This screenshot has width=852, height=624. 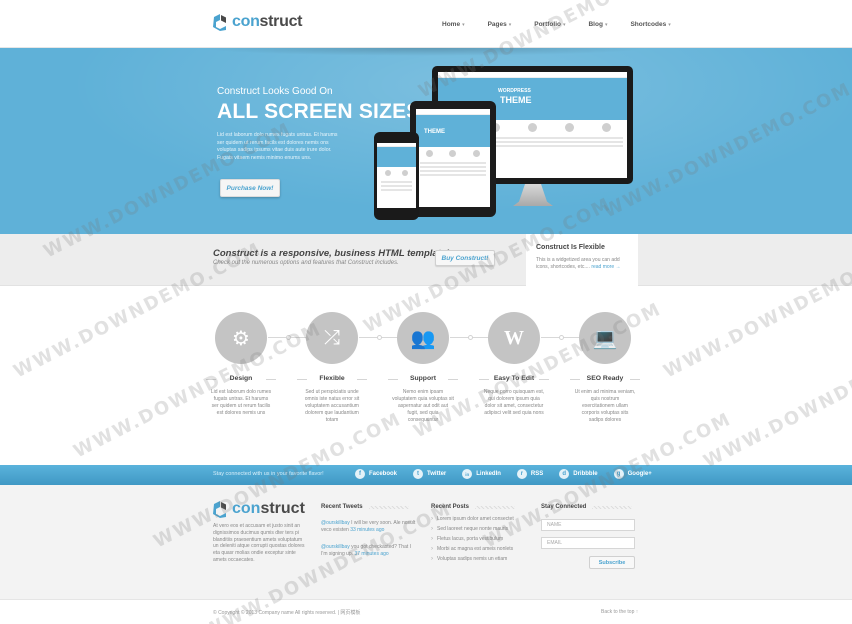 What do you see at coordinates (376, 474) in the screenshot?
I see `facebook-link: f Facebook` at bounding box center [376, 474].